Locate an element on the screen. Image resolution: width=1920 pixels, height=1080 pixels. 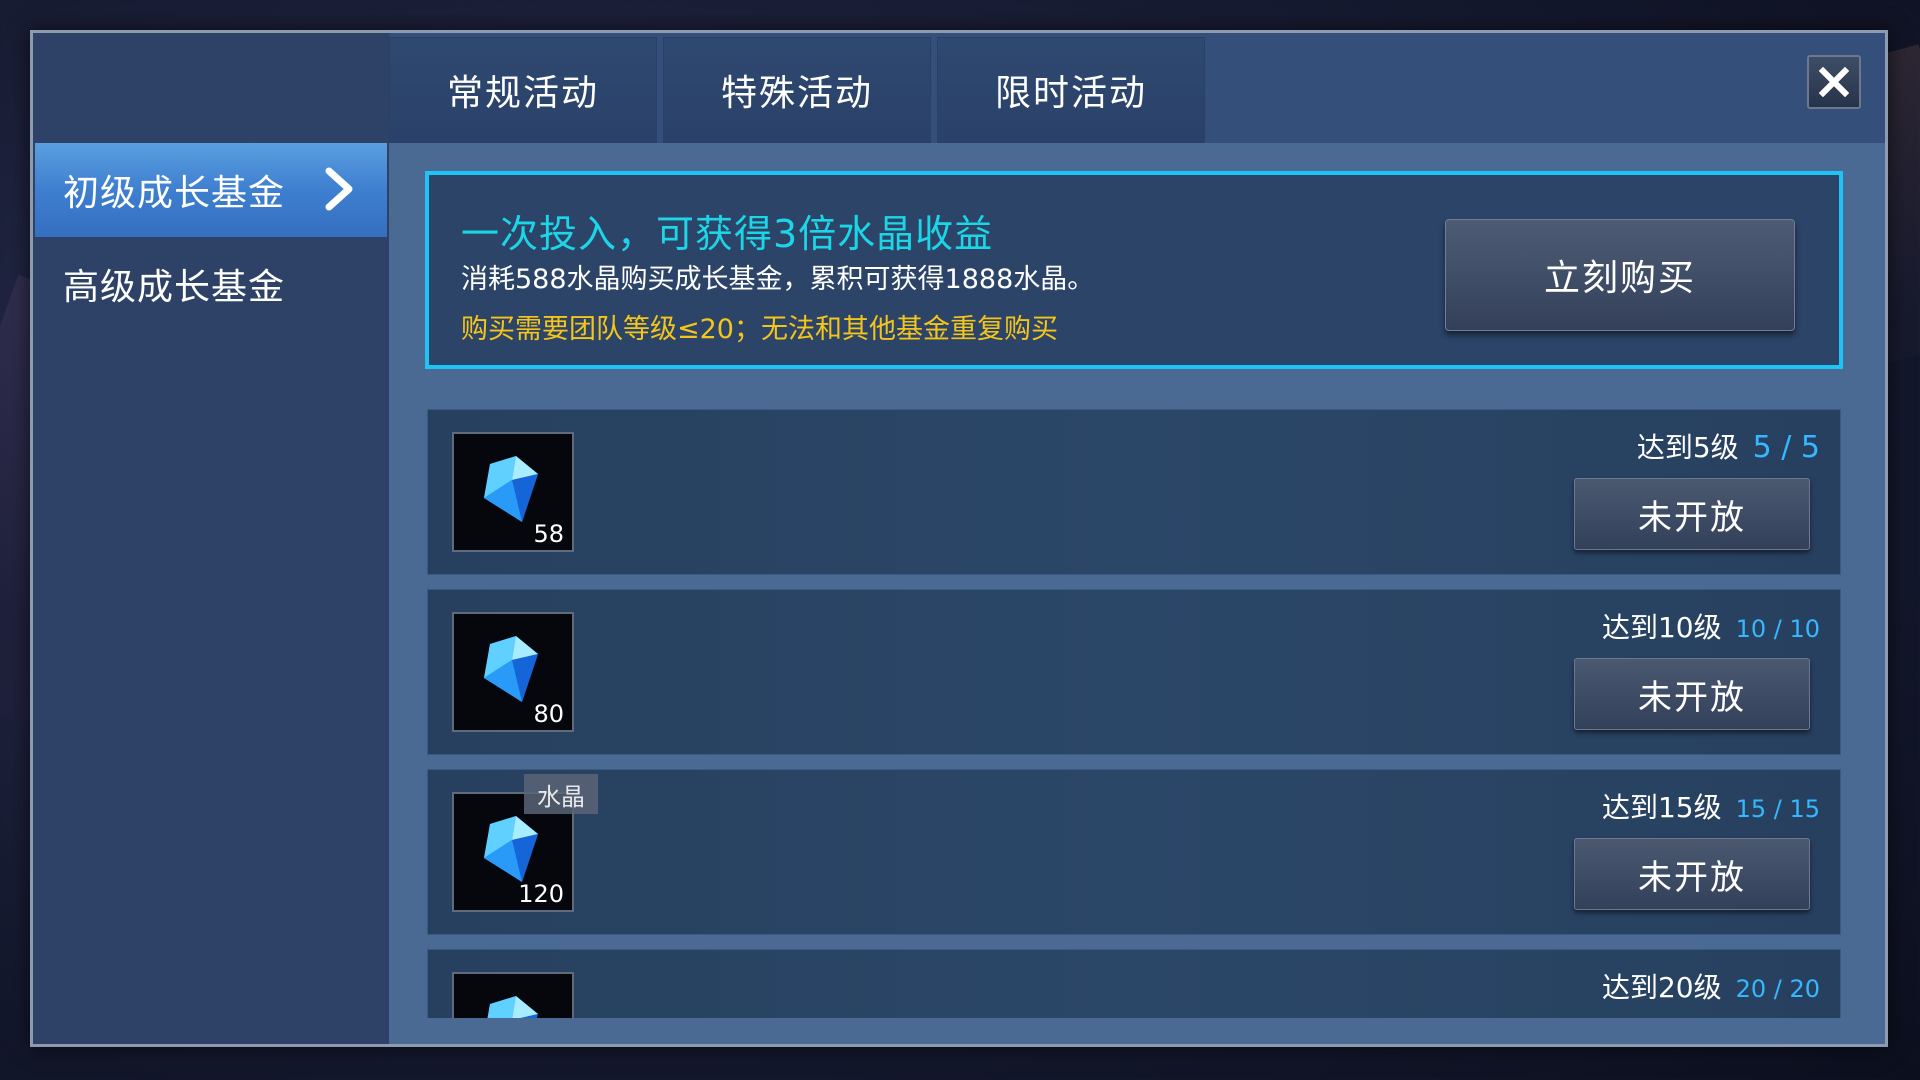
banner-description: 消耗588水晶购买成长基金，累积可获得1888水晶。 is located at coordinates (778, 279).